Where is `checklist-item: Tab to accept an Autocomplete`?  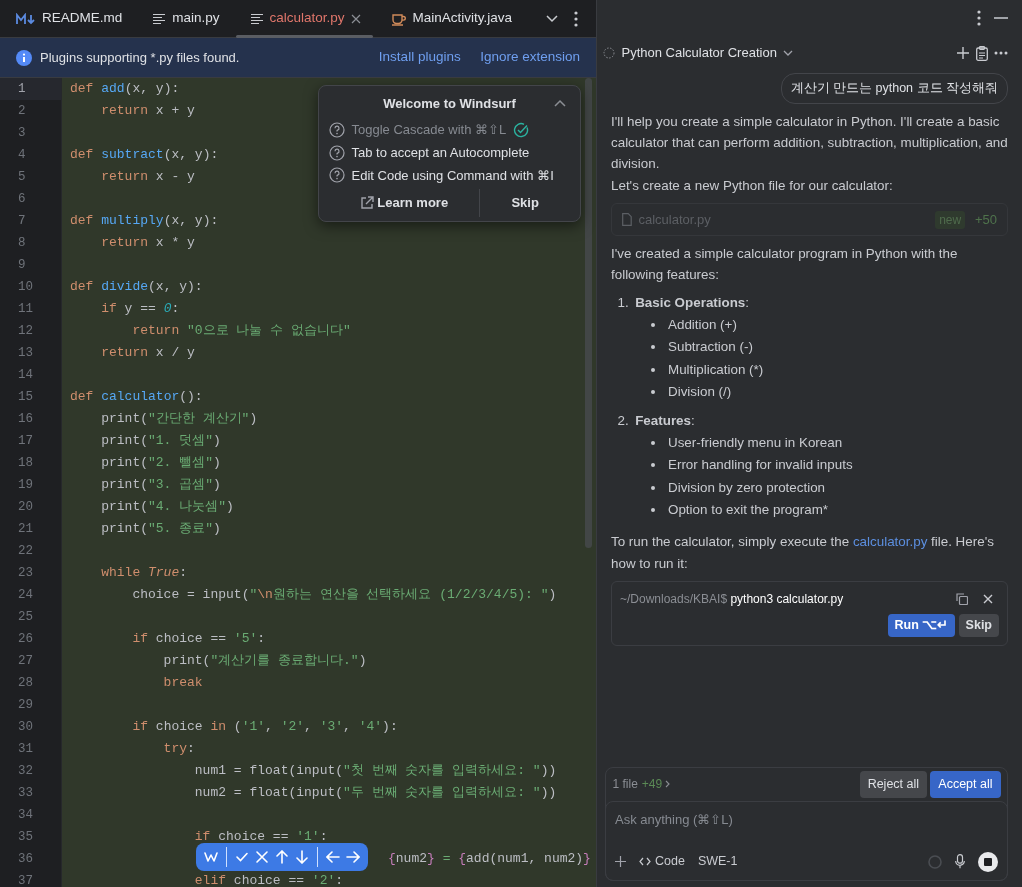
checklist-item: Tab to accept an Autocomplete is located at coordinates (440, 152).